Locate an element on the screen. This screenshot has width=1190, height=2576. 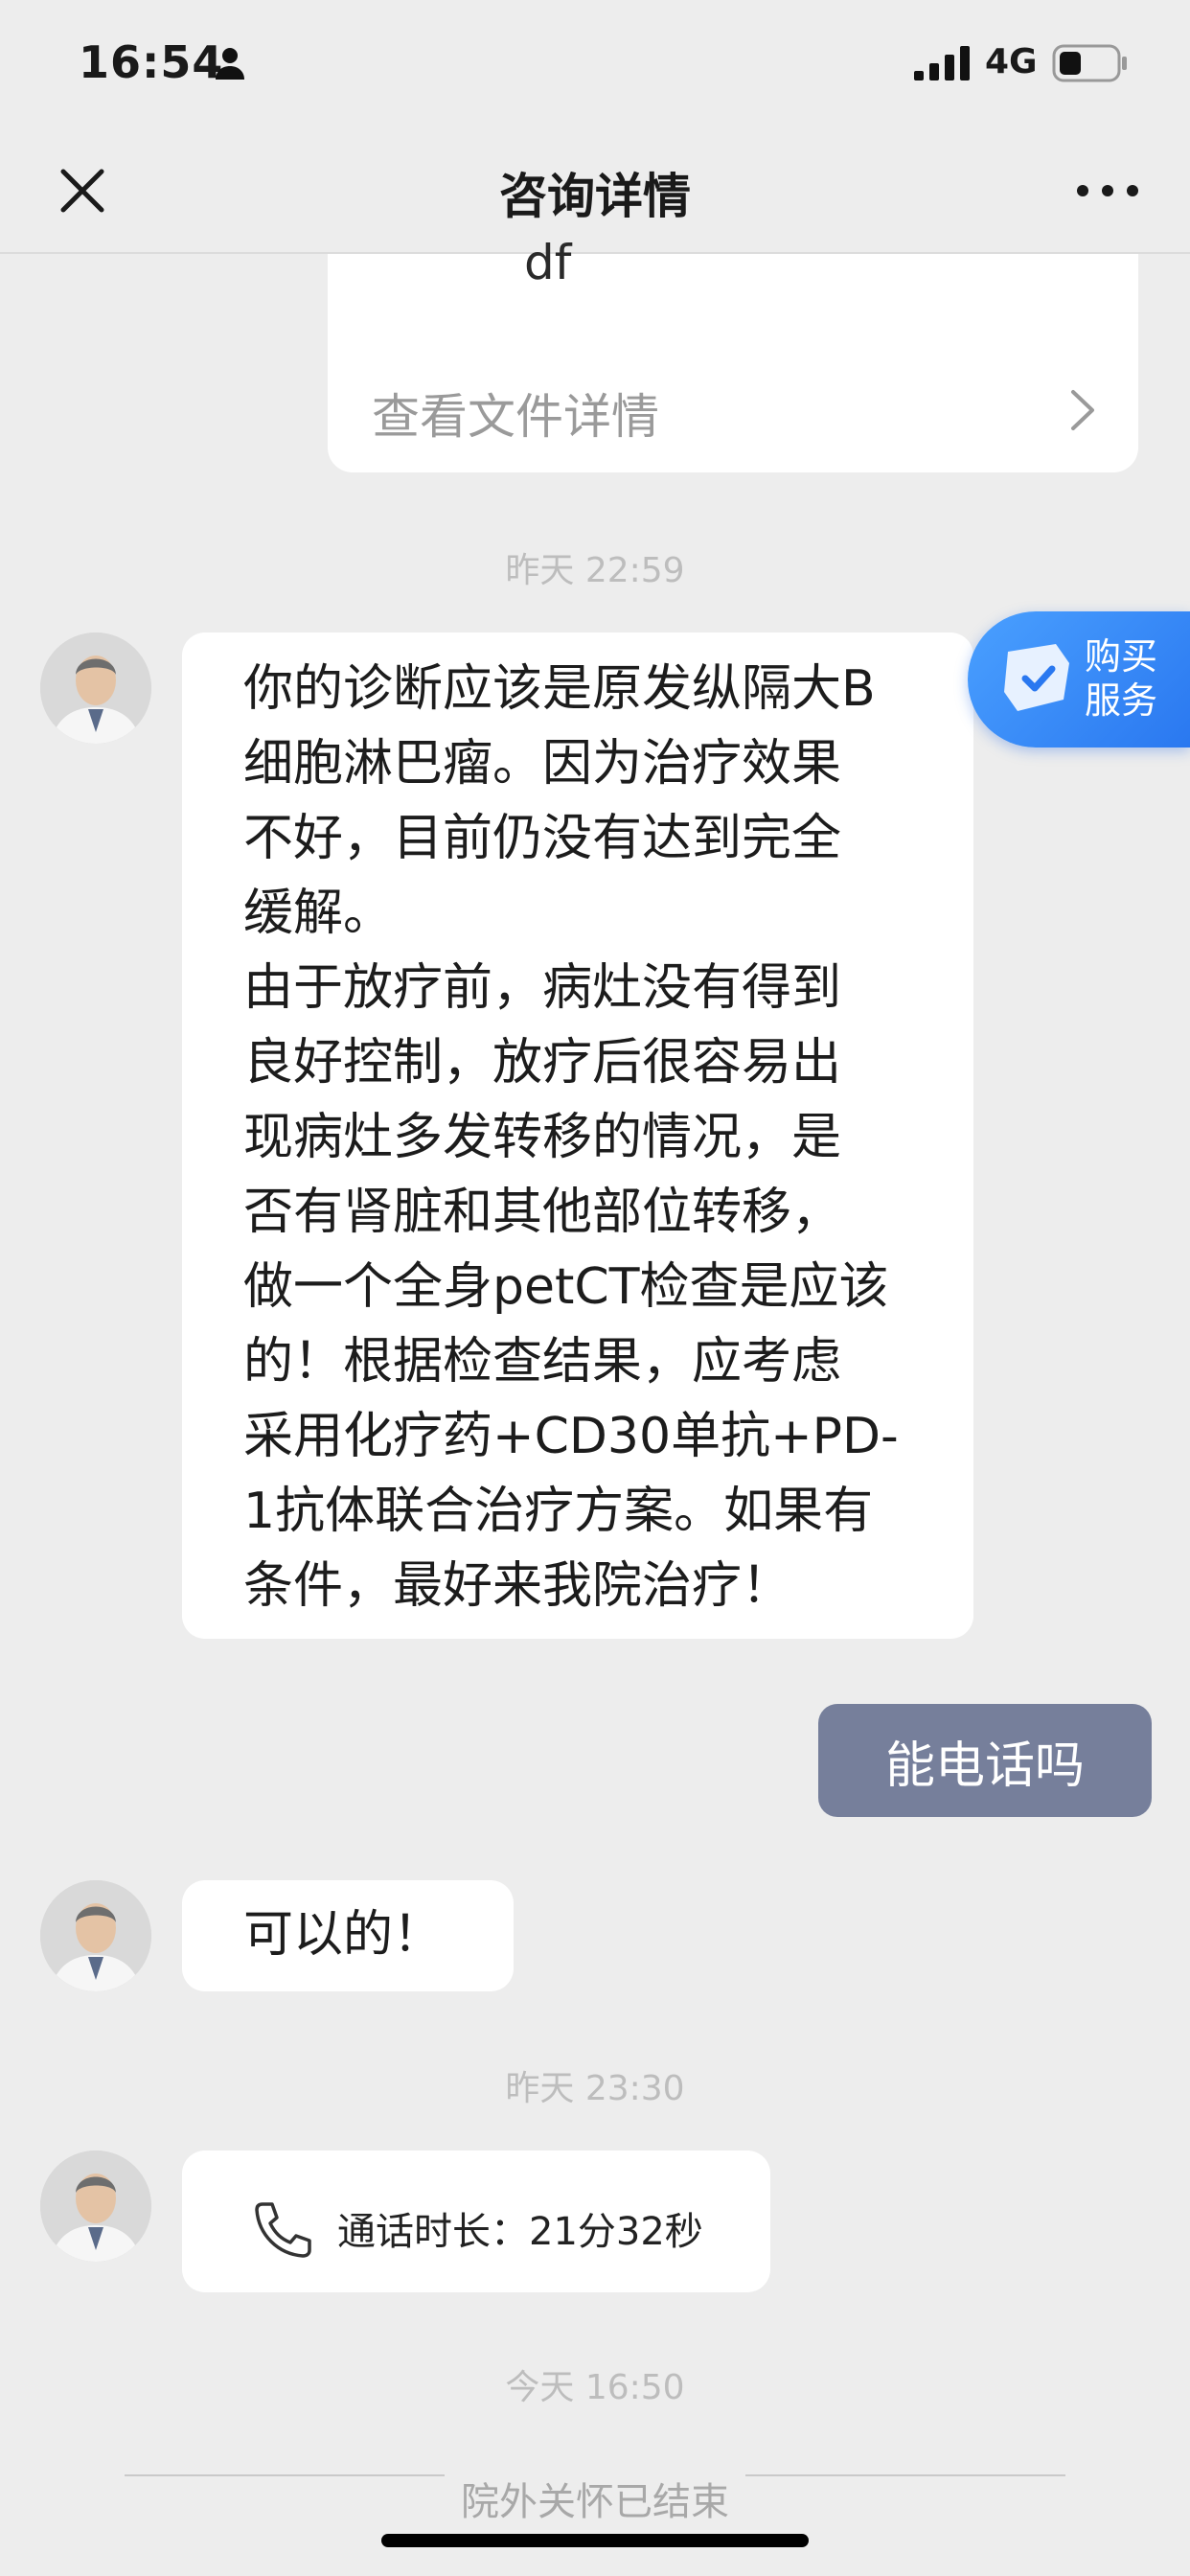
user-message-bubble: 能电话吗 is located at coordinates (985, 1760).